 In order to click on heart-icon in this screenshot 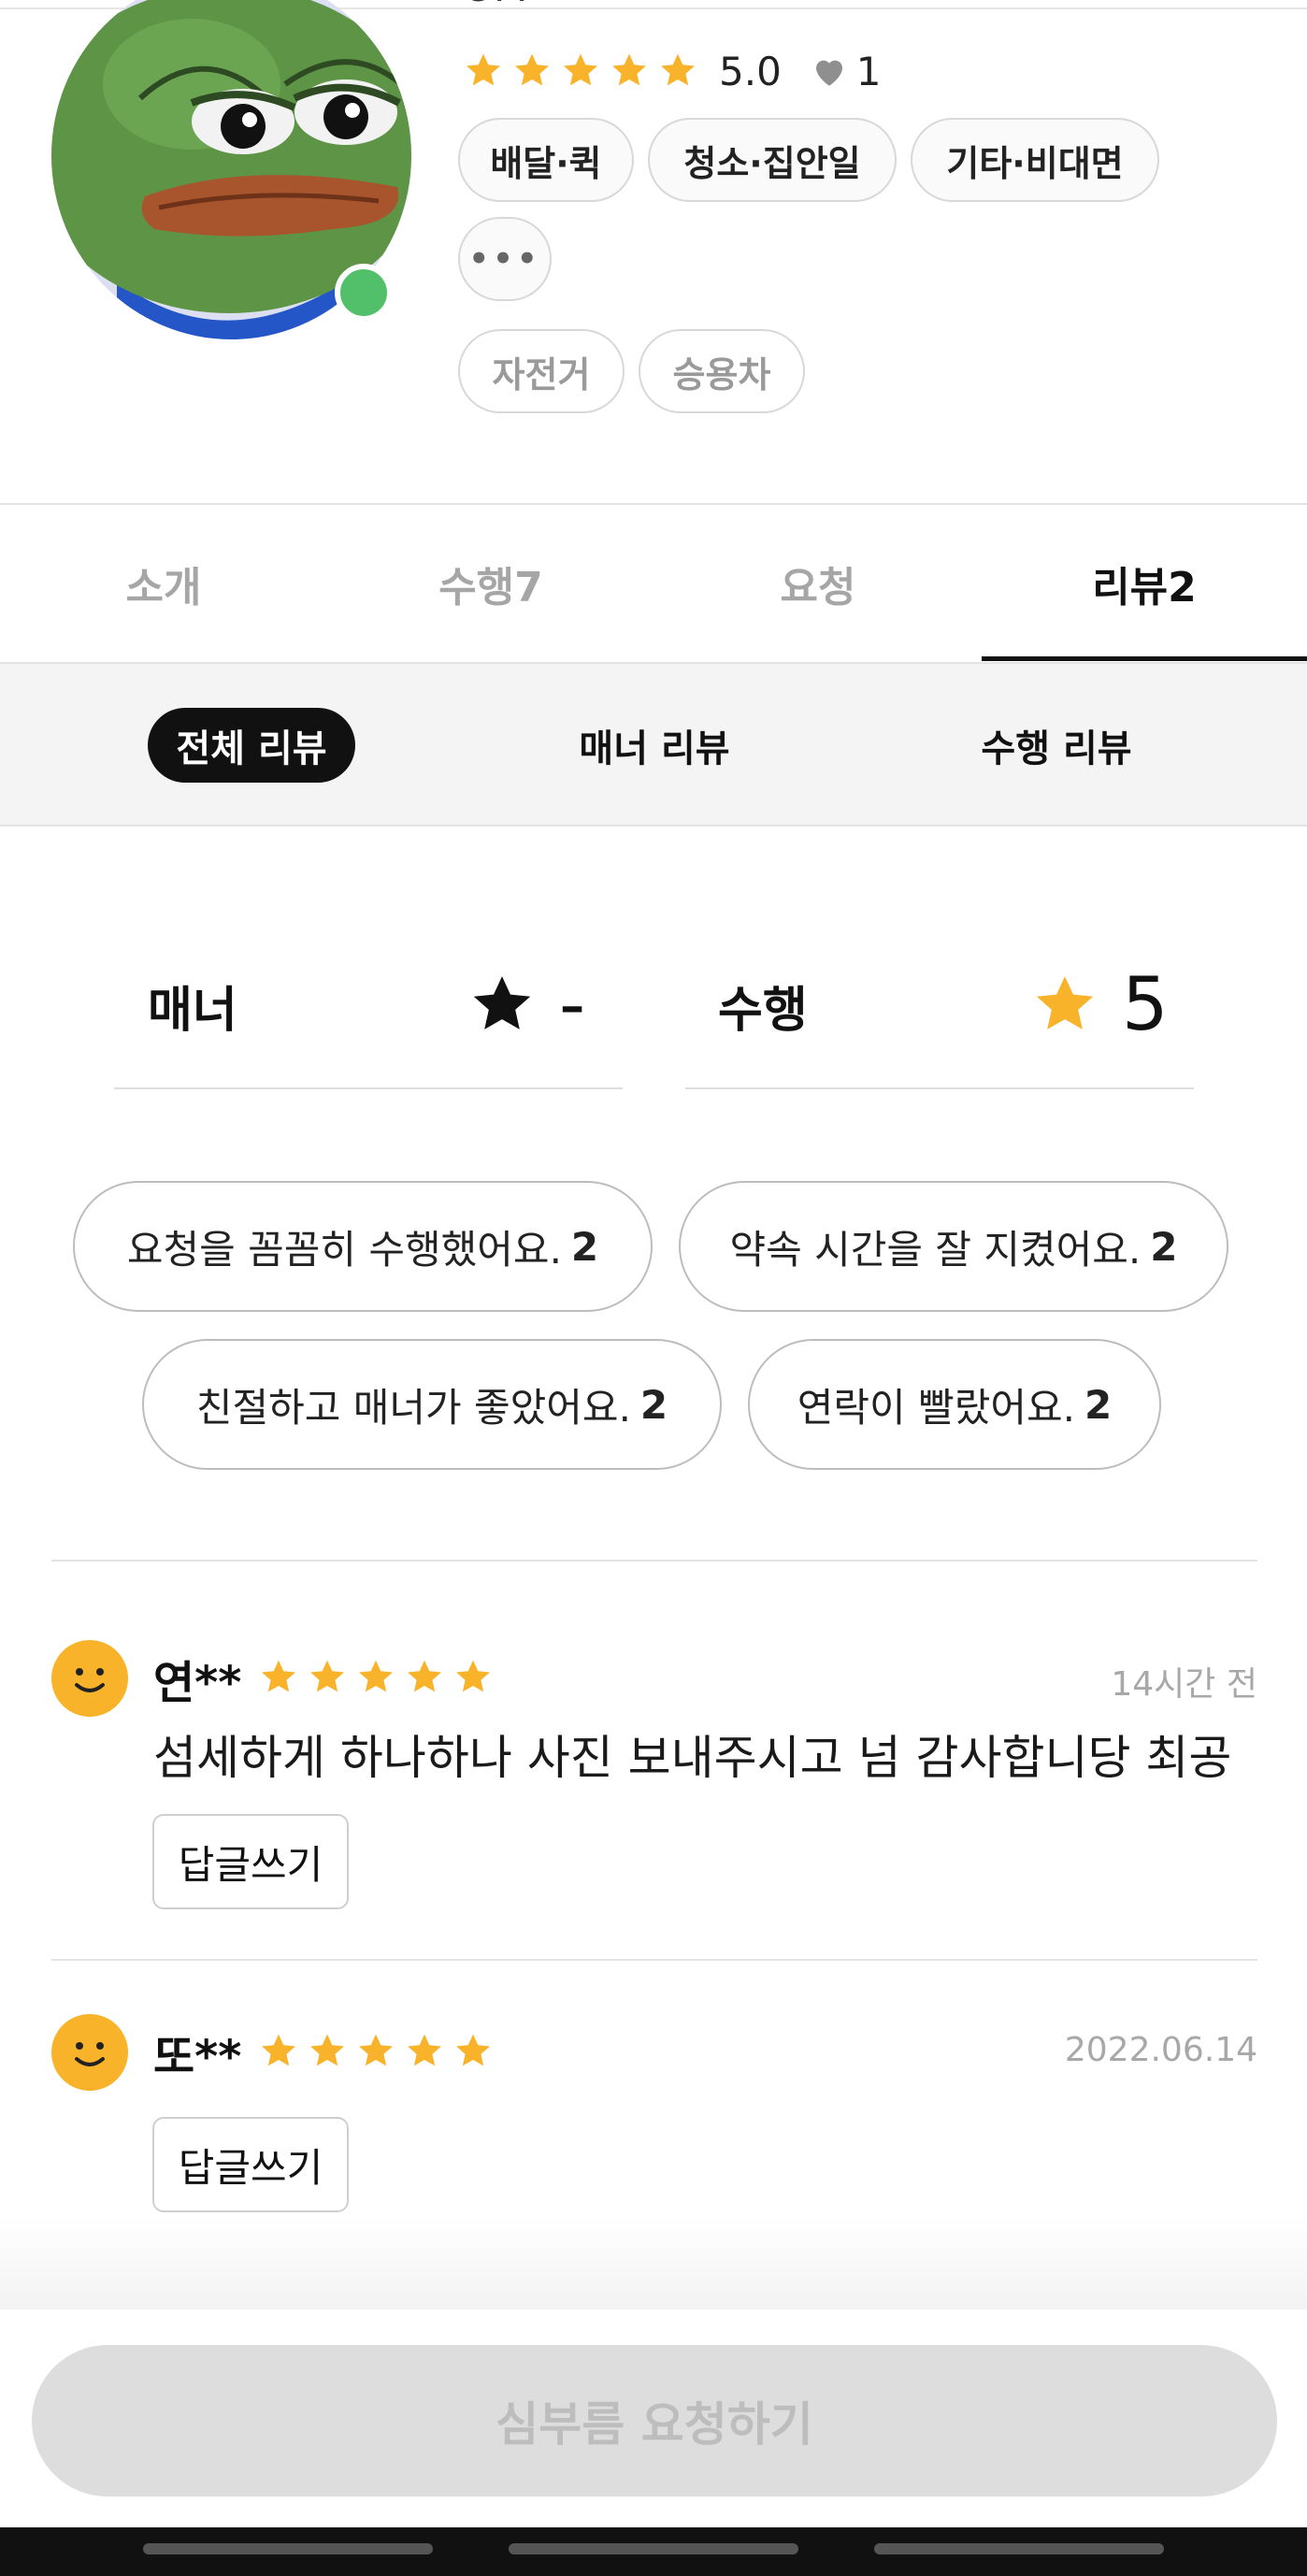, I will do `click(829, 71)`.